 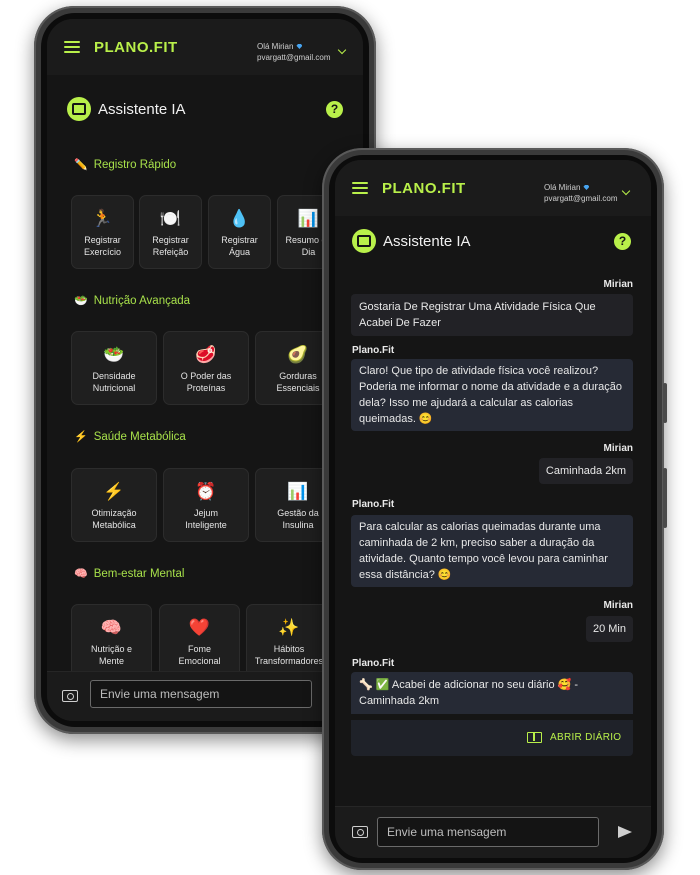 I want to click on open-diary-label: ABRIR DIÁRIO, so click(x=586, y=737).